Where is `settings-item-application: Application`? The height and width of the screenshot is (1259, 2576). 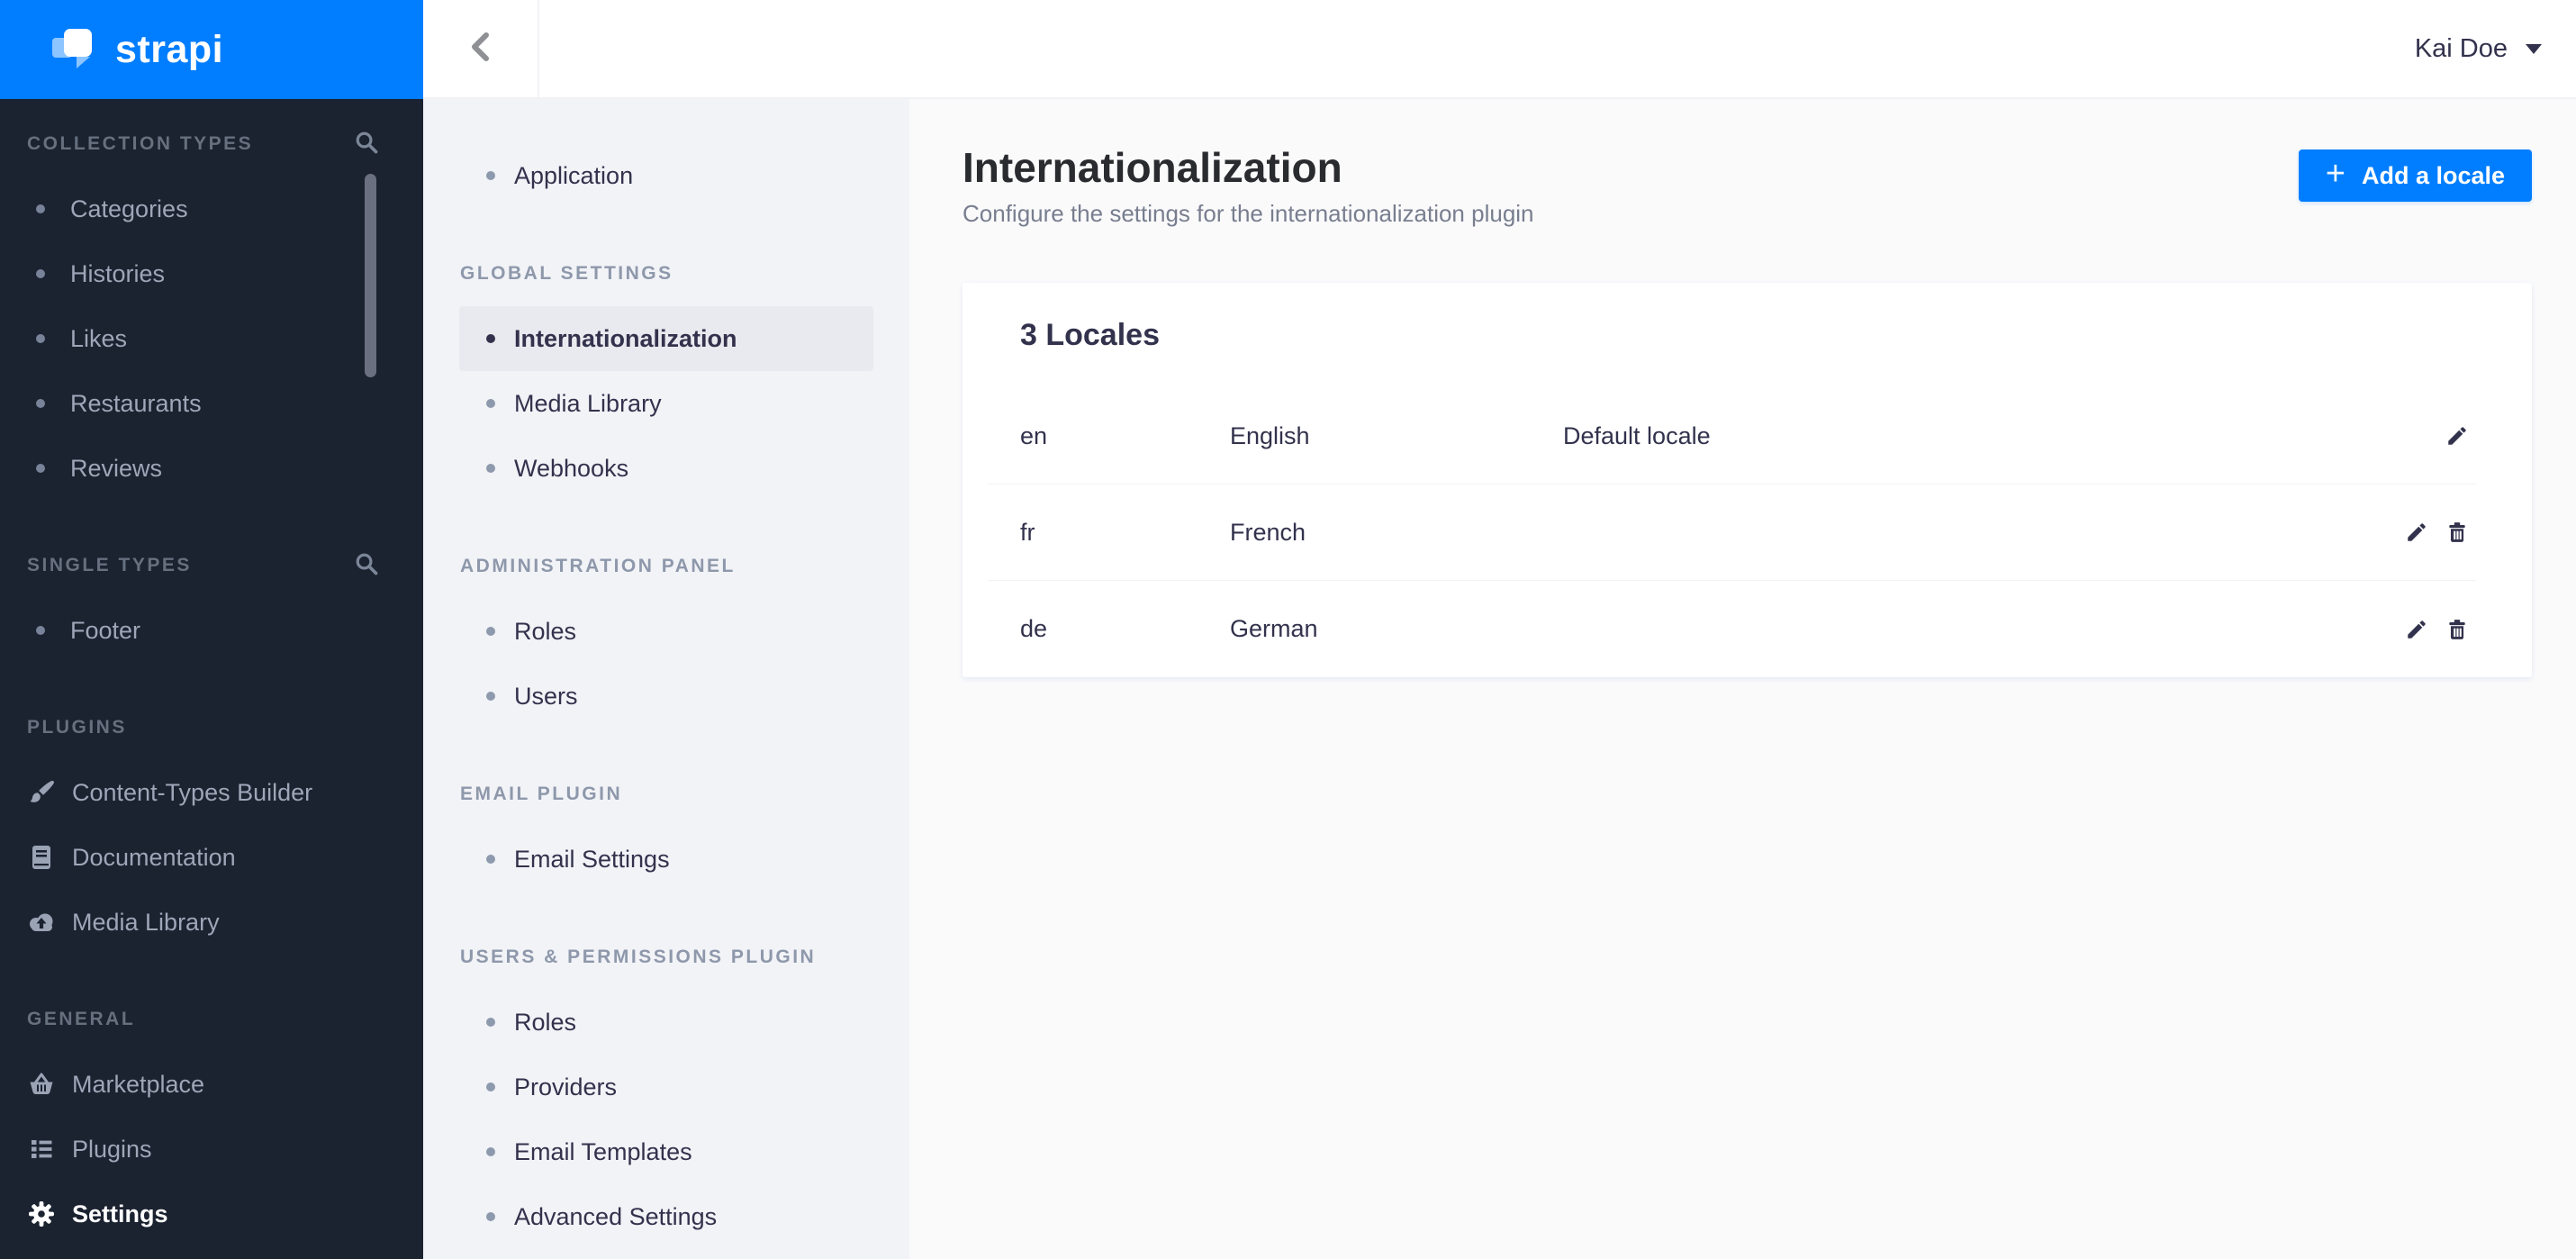
settings-item-application: Application is located at coordinates (666, 175).